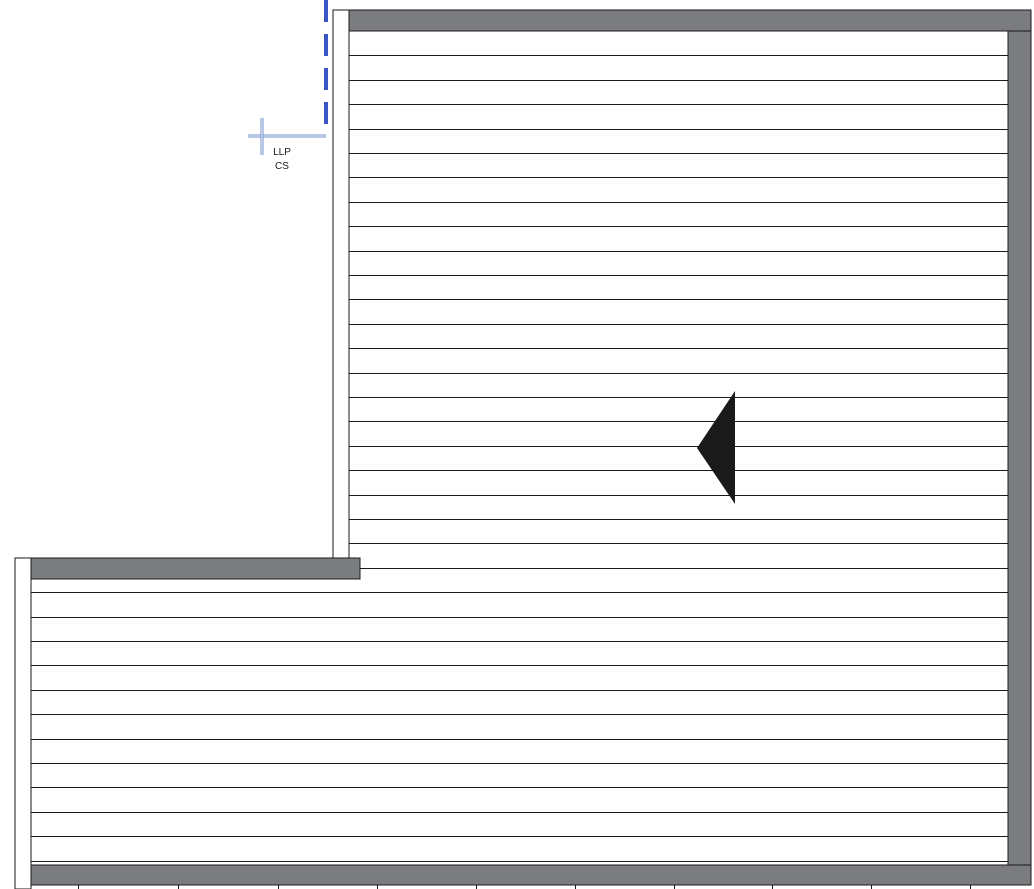  I want to click on marker-label-line2: CS, so click(282, 166).